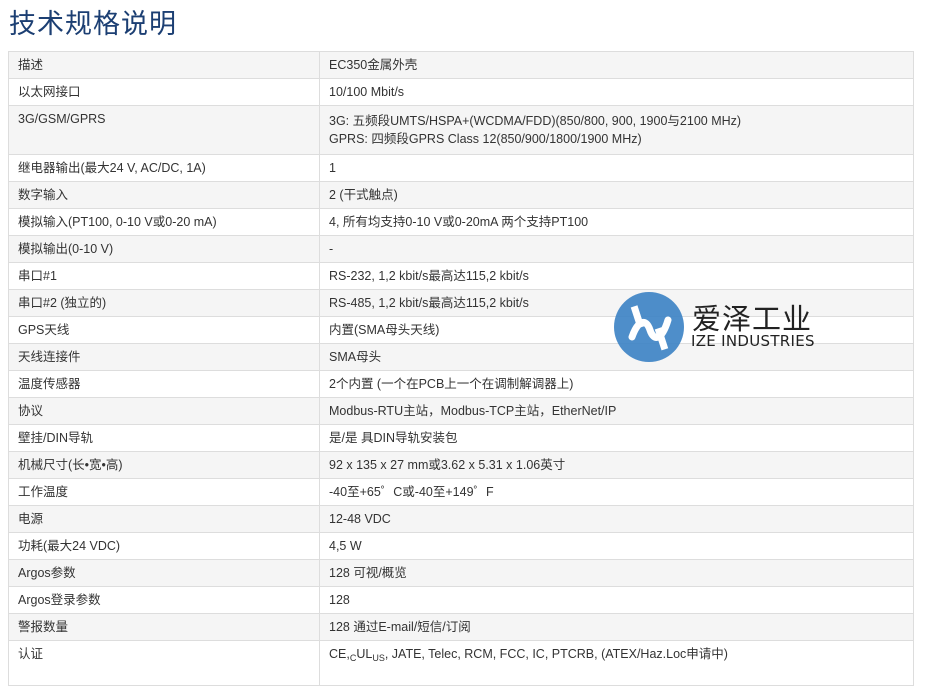 The width and height of the screenshot is (937, 690). I want to click on spec-value: 是/是 具DIN导轨安装包, so click(616, 438).